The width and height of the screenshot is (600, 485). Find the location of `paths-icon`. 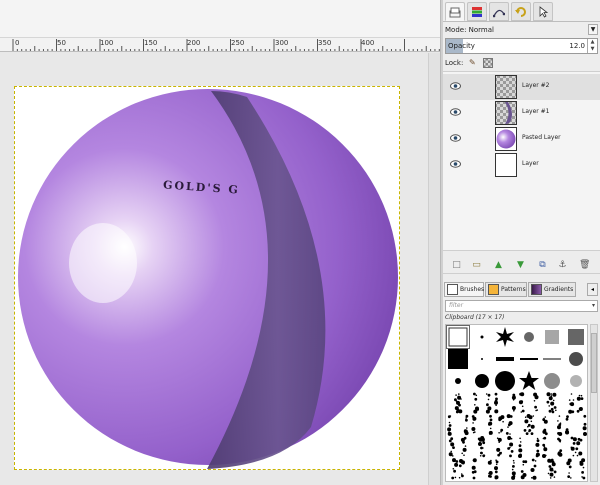

paths-icon is located at coordinates (499, 11).